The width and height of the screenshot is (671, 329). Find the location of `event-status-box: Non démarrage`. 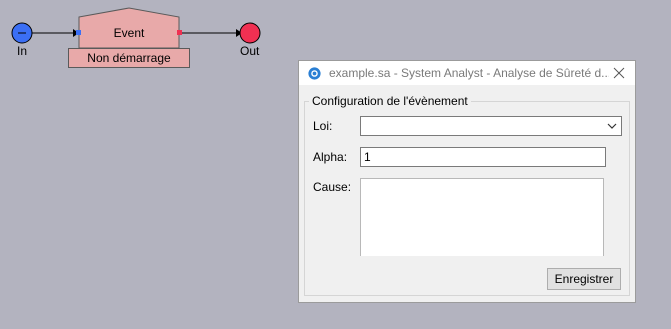

event-status-box: Non démarrage is located at coordinates (129, 58).